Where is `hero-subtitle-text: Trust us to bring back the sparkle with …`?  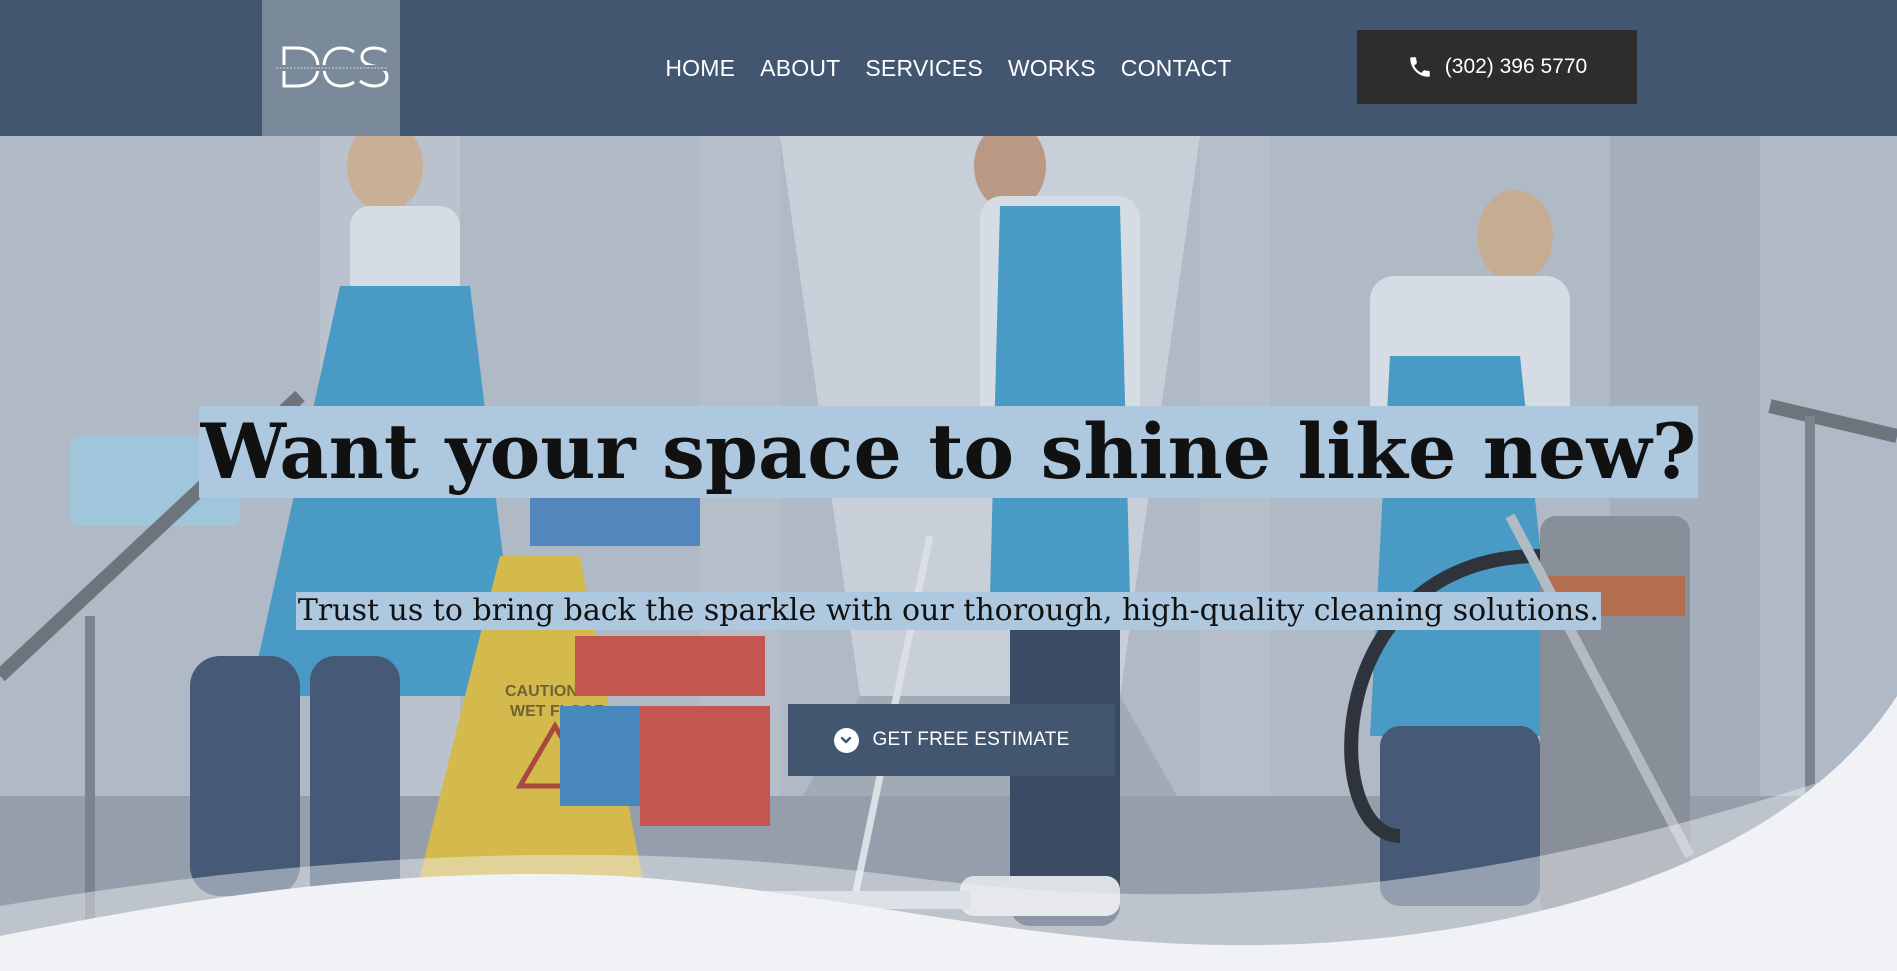
hero-subtitle-text: Trust us to bring back the sparkle with … is located at coordinates (948, 611).